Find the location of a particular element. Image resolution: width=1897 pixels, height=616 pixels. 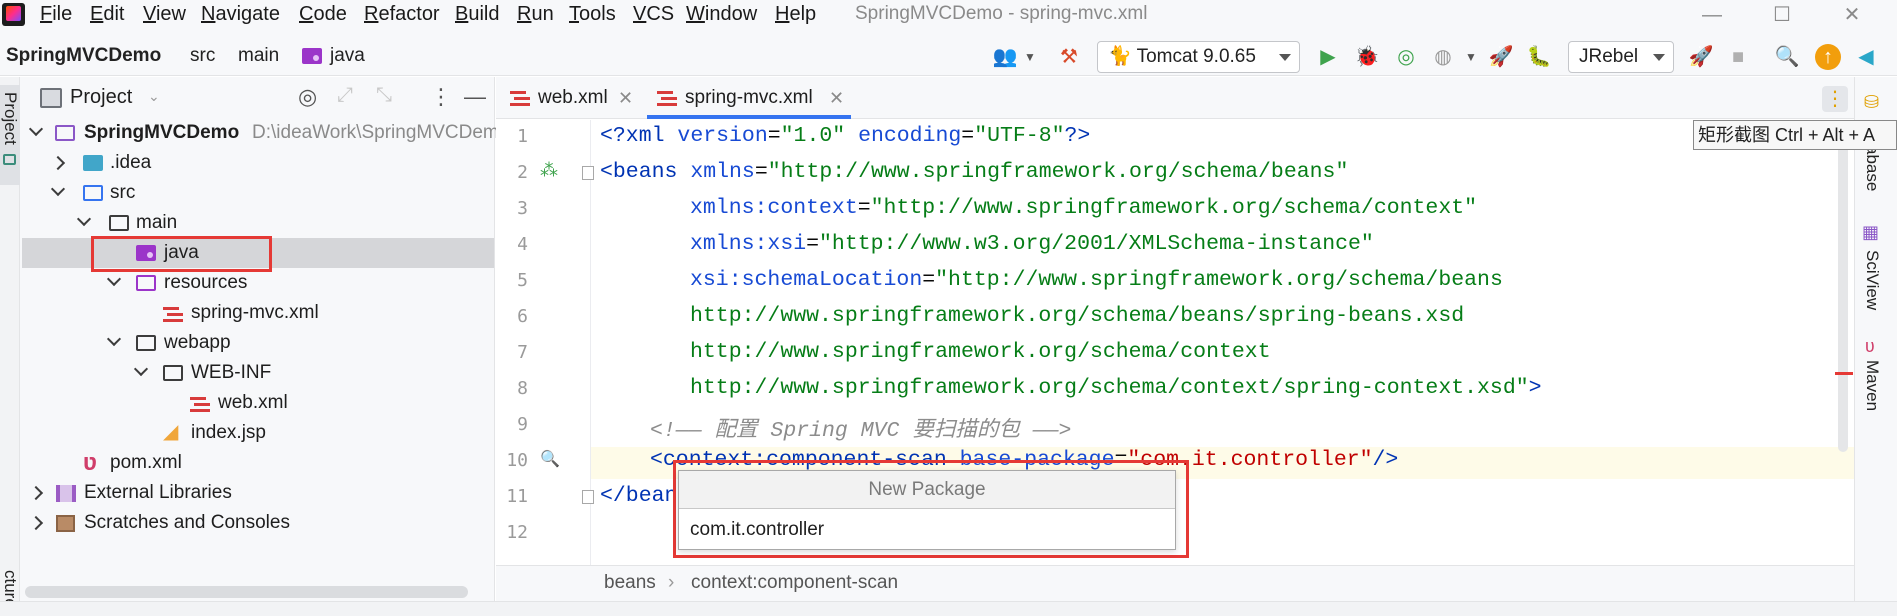

editor-vertical-scrollbar is located at coordinates (1843, 287).